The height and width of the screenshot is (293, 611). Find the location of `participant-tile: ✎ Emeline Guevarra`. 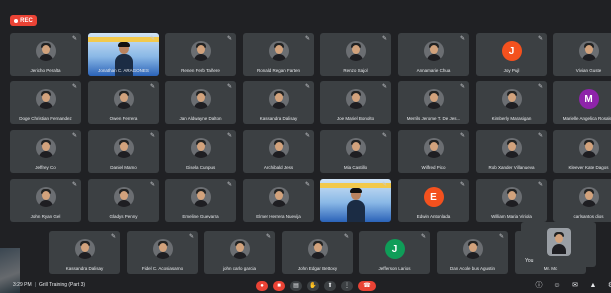

participant-tile: ✎ Emeline Guevarra is located at coordinates (200, 200).